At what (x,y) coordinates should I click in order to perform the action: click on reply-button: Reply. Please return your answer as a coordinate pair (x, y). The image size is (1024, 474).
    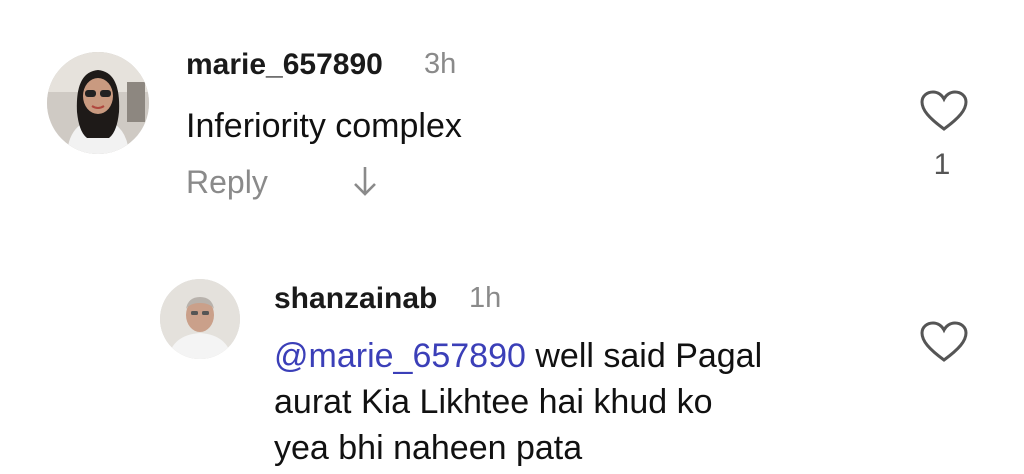
    Looking at the image, I should click on (227, 182).